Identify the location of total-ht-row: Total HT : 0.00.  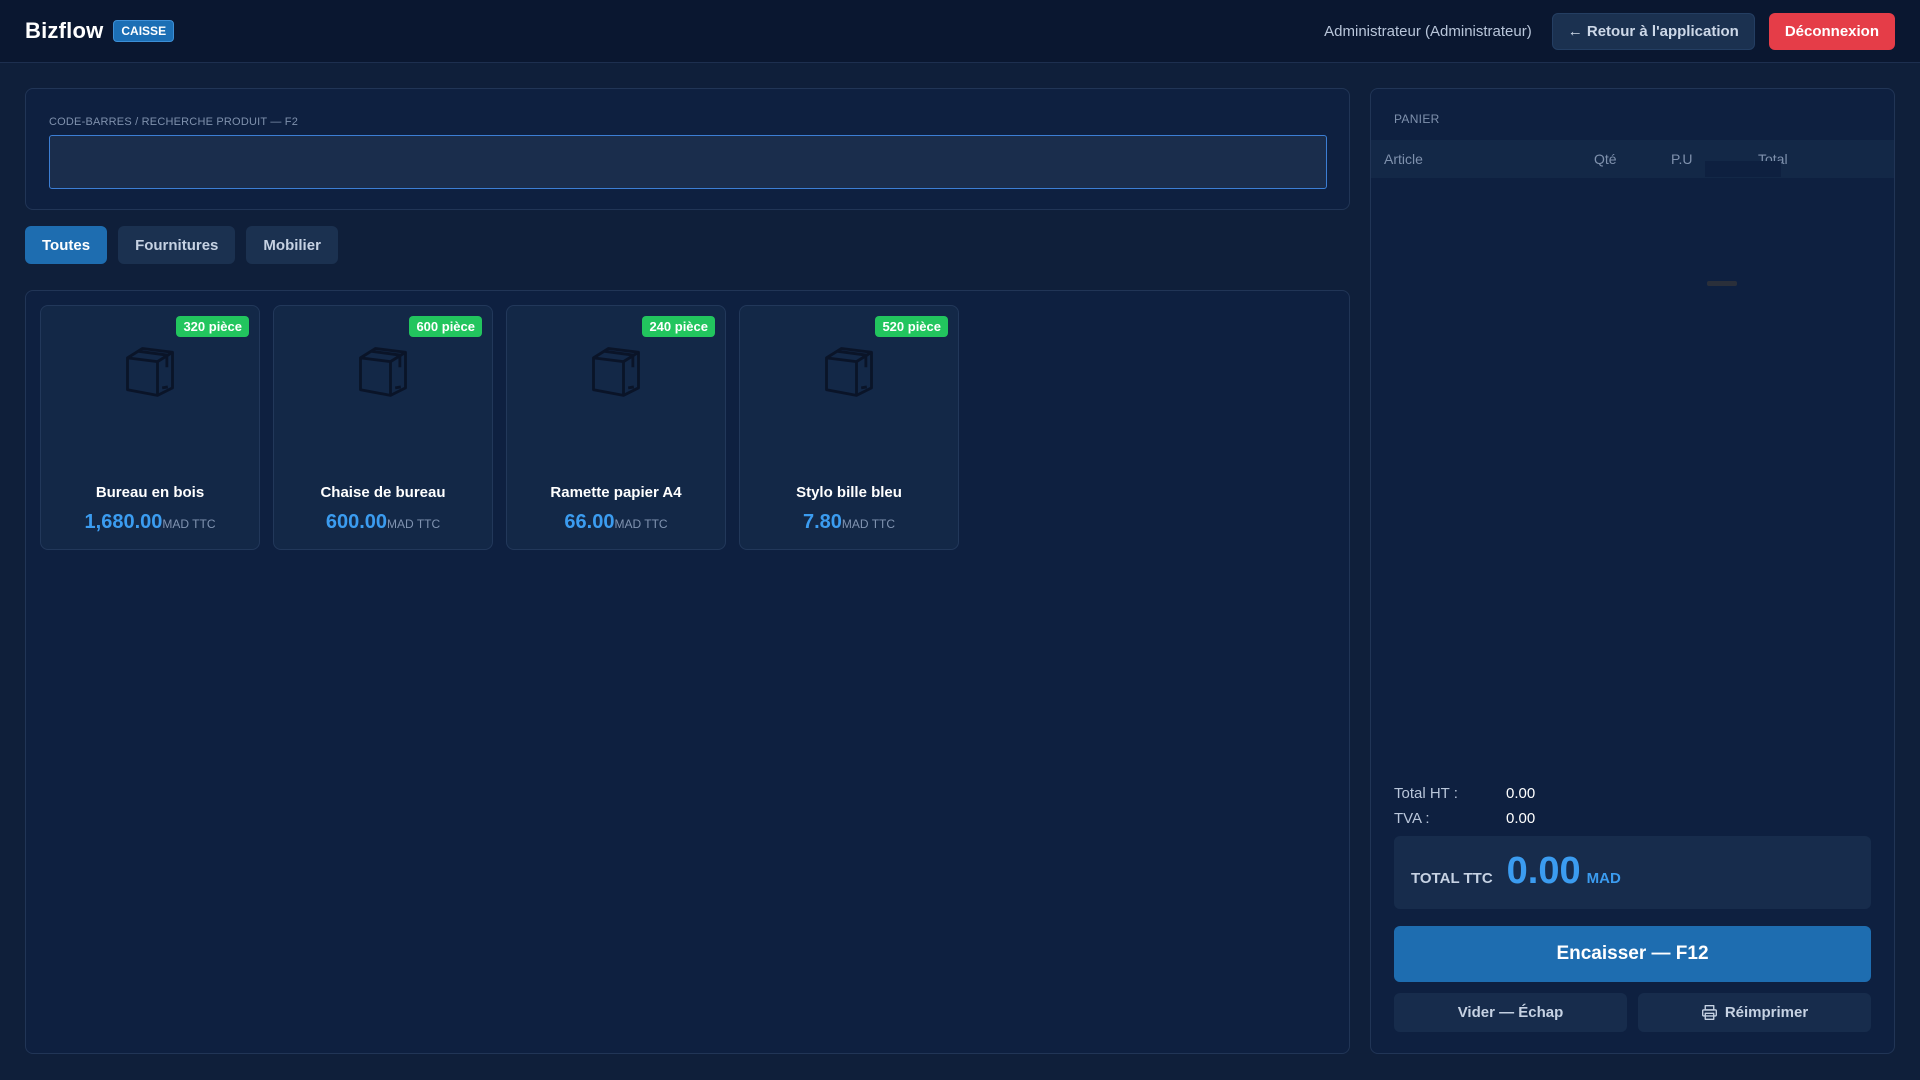
(1464, 793).